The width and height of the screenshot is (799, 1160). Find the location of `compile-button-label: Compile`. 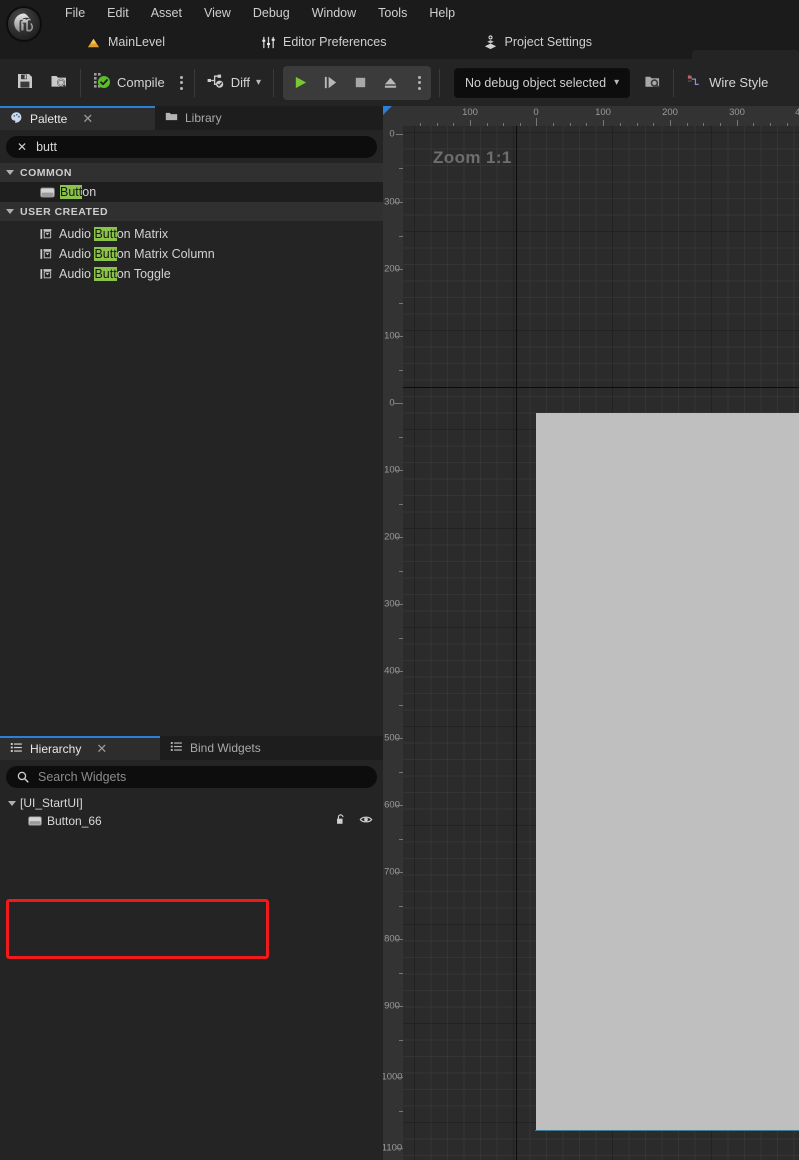

compile-button-label: Compile is located at coordinates (141, 82).